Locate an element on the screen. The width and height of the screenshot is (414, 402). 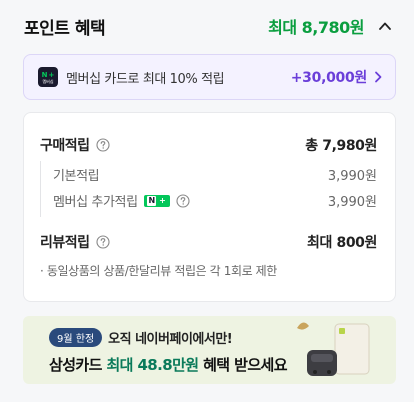
purchase-point-label: 구매적립 is located at coordinates (65, 146).